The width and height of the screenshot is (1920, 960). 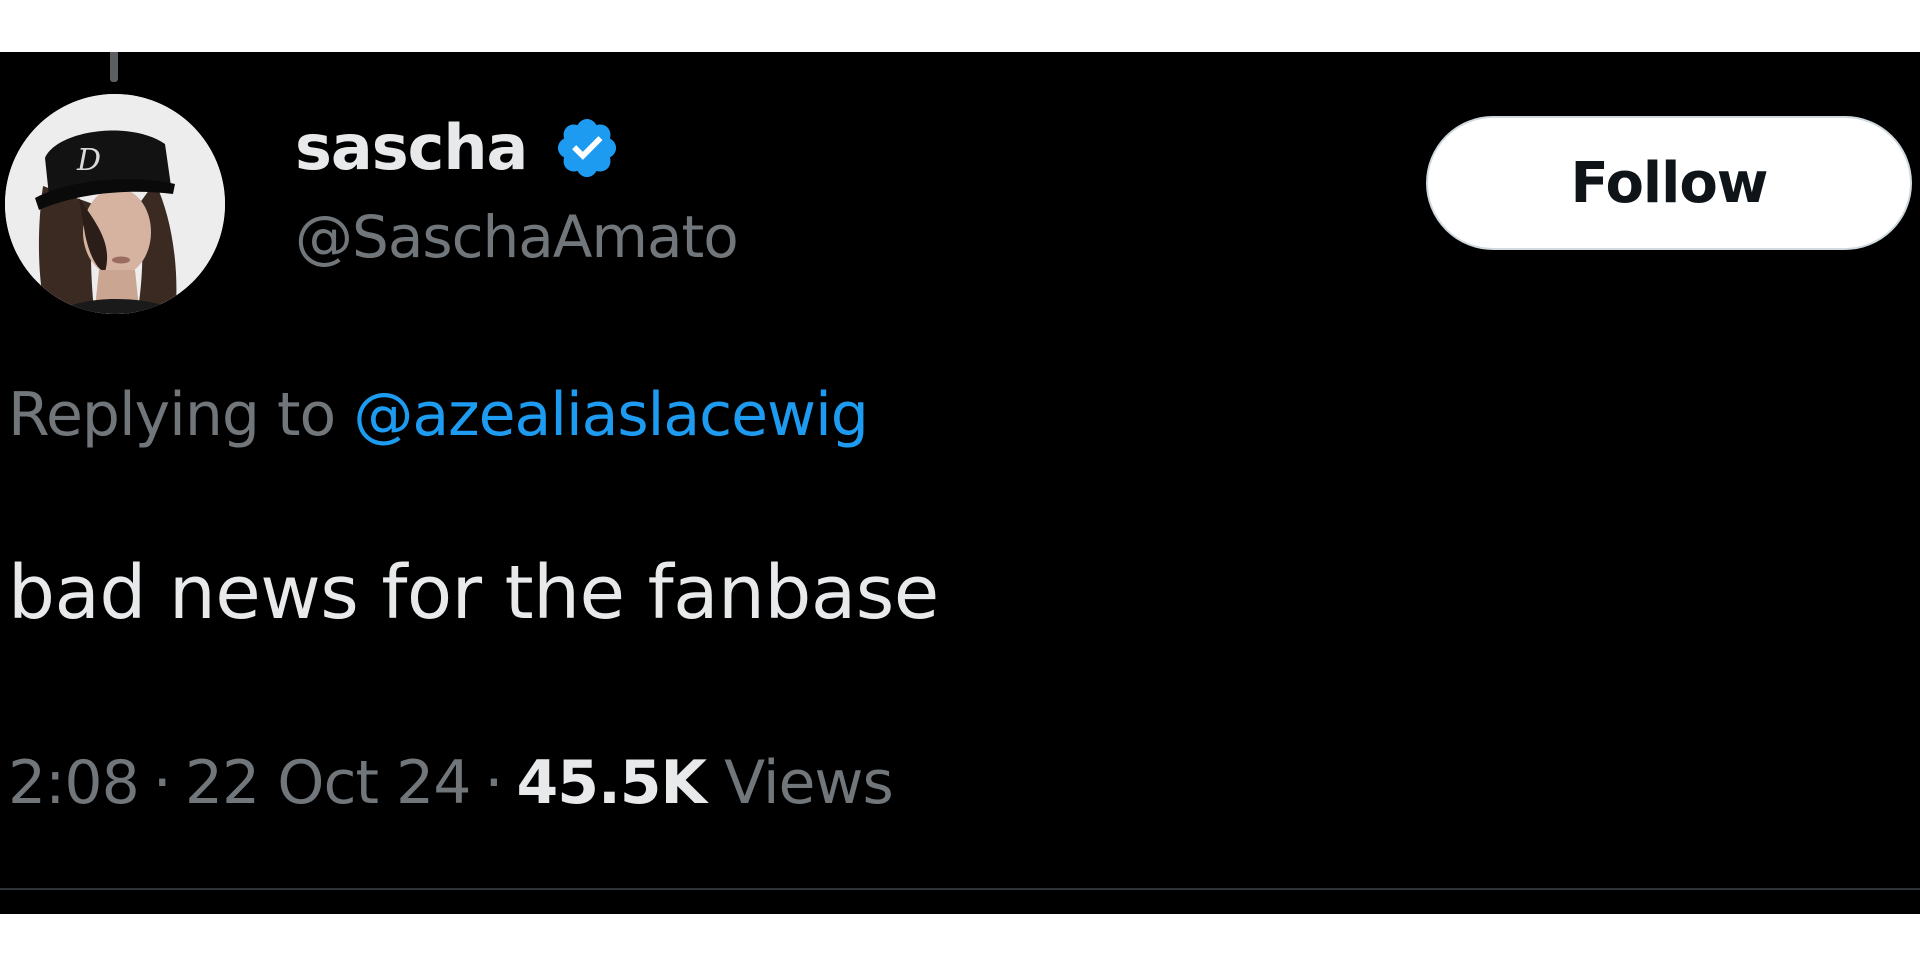 I want to click on author-name-row: sascha, so click(x=516, y=148).